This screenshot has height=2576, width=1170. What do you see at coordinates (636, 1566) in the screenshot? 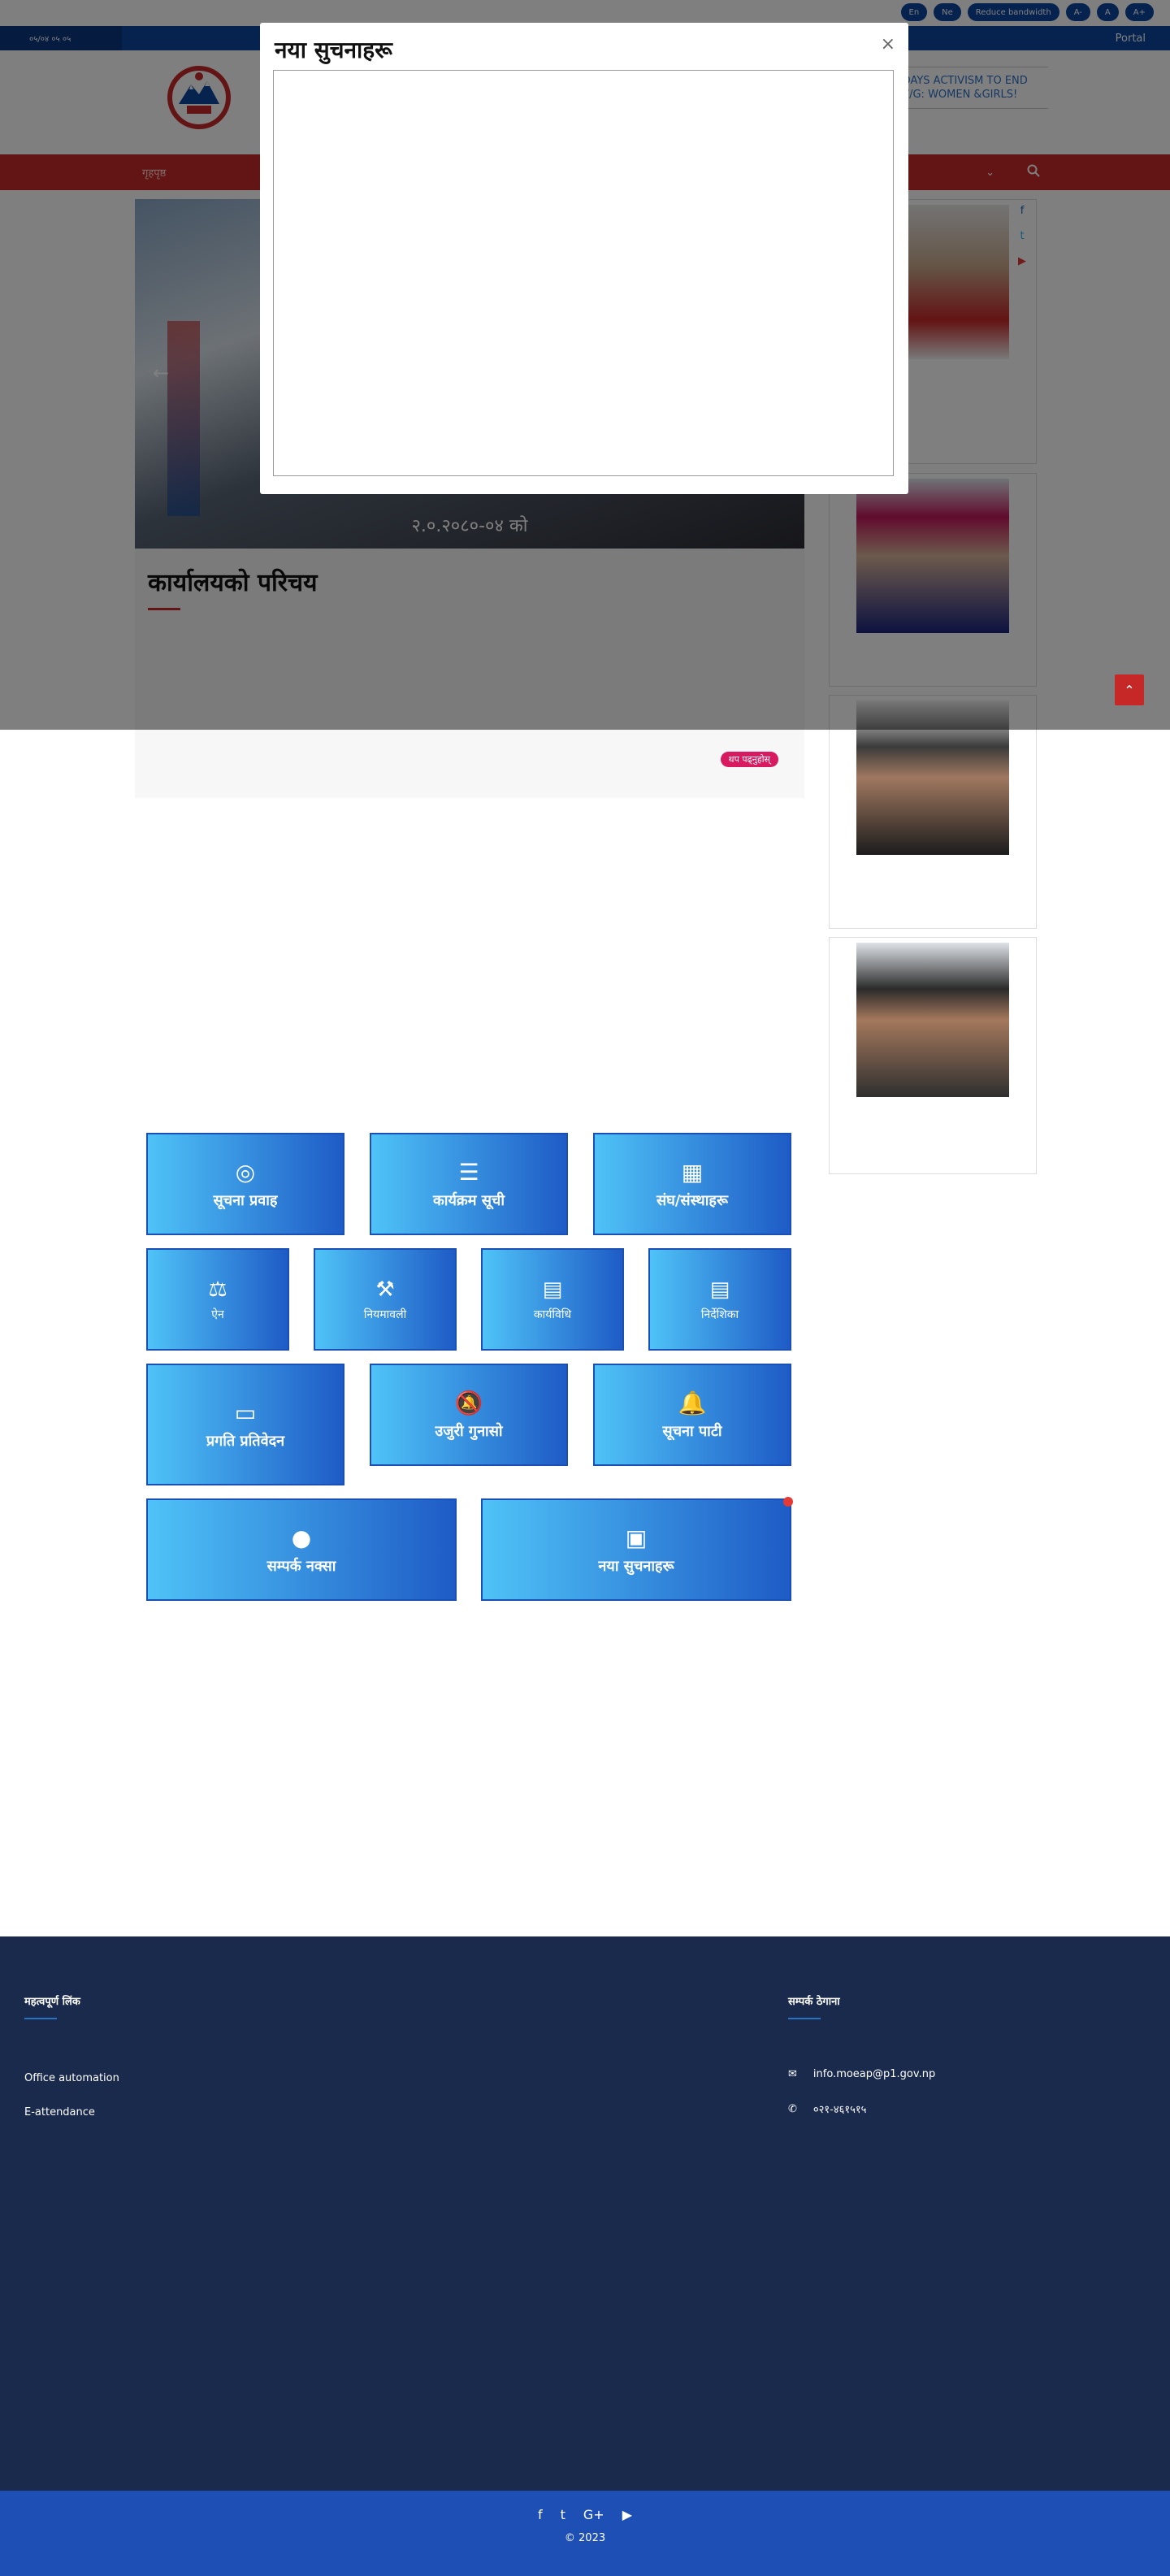
I see `tile-label: नया सुचनाहरू` at bounding box center [636, 1566].